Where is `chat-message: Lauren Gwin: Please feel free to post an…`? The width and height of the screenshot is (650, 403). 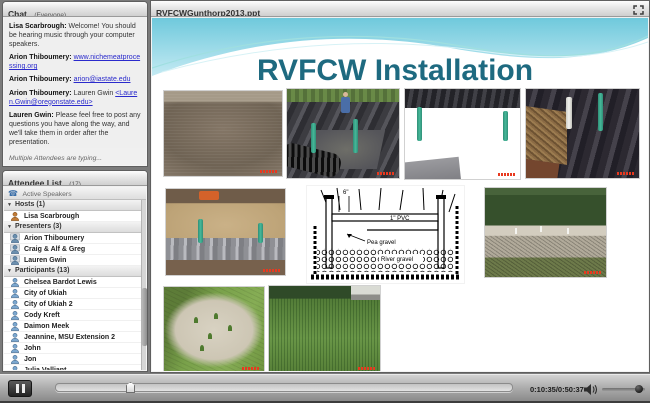
chat-message: Lauren Gwin: Please feel free to post an… is located at coordinates (75, 129).